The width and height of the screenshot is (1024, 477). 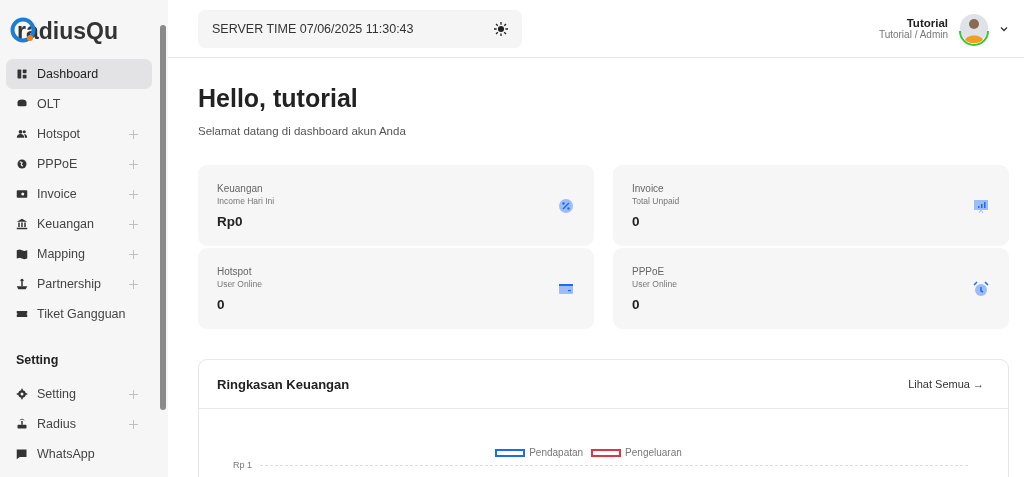 I want to click on sidebar-item: Hotspot, so click(x=79, y=134).